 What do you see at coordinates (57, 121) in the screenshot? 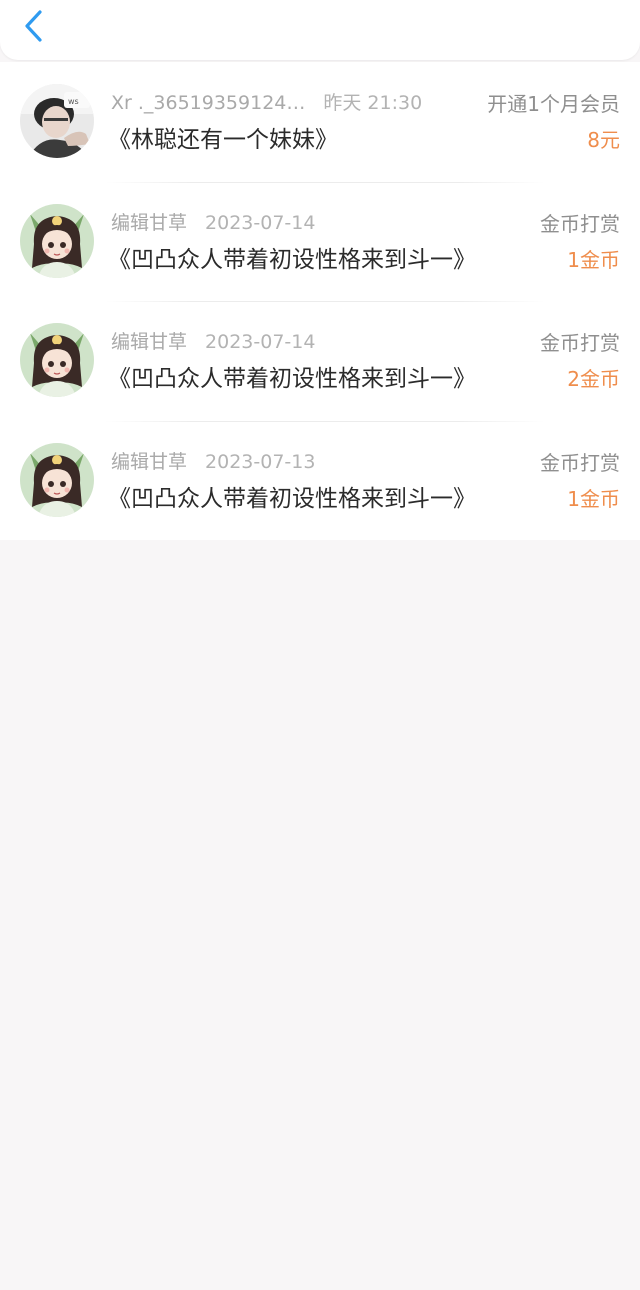
I see `user-photo-avatar: ws` at bounding box center [57, 121].